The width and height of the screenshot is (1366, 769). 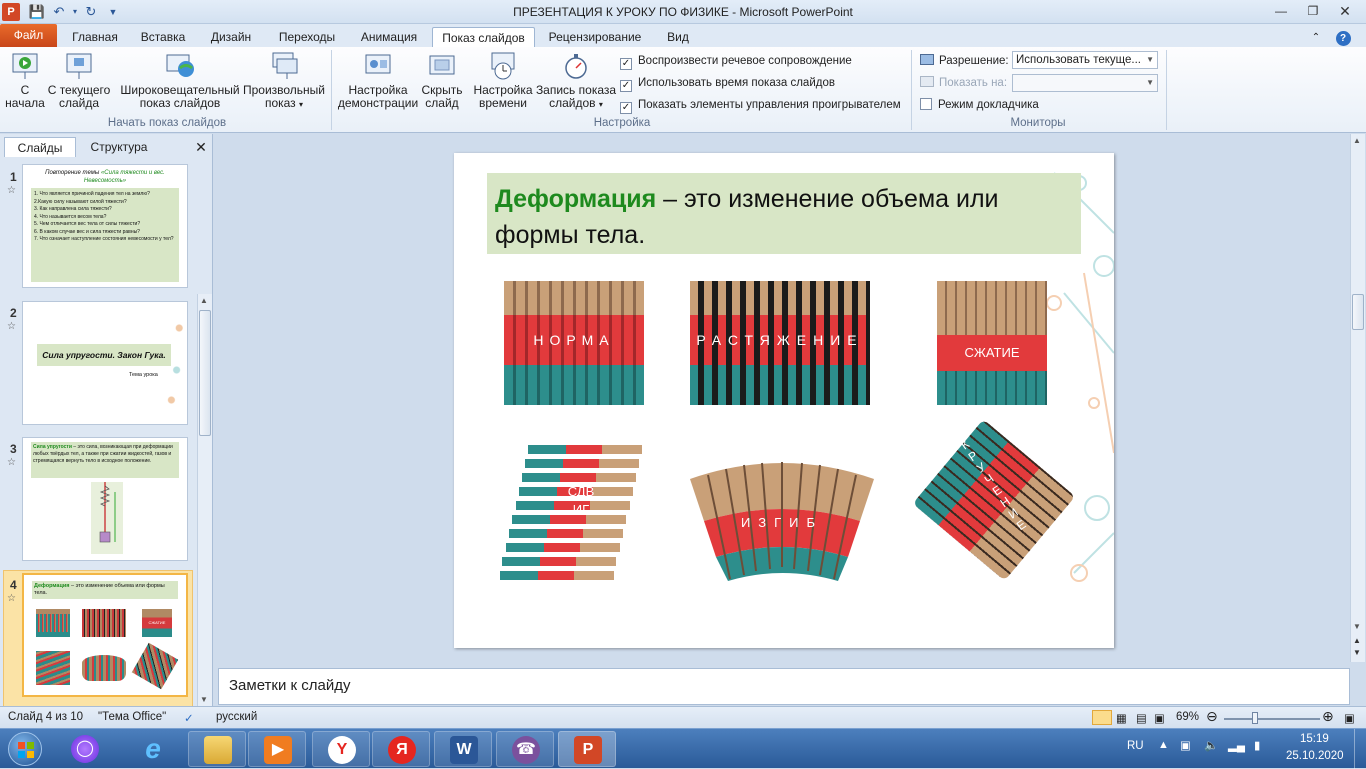 What do you see at coordinates (132, 717) in the screenshot?
I see `theme-name: "Тема Office"` at bounding box center [132, 717].